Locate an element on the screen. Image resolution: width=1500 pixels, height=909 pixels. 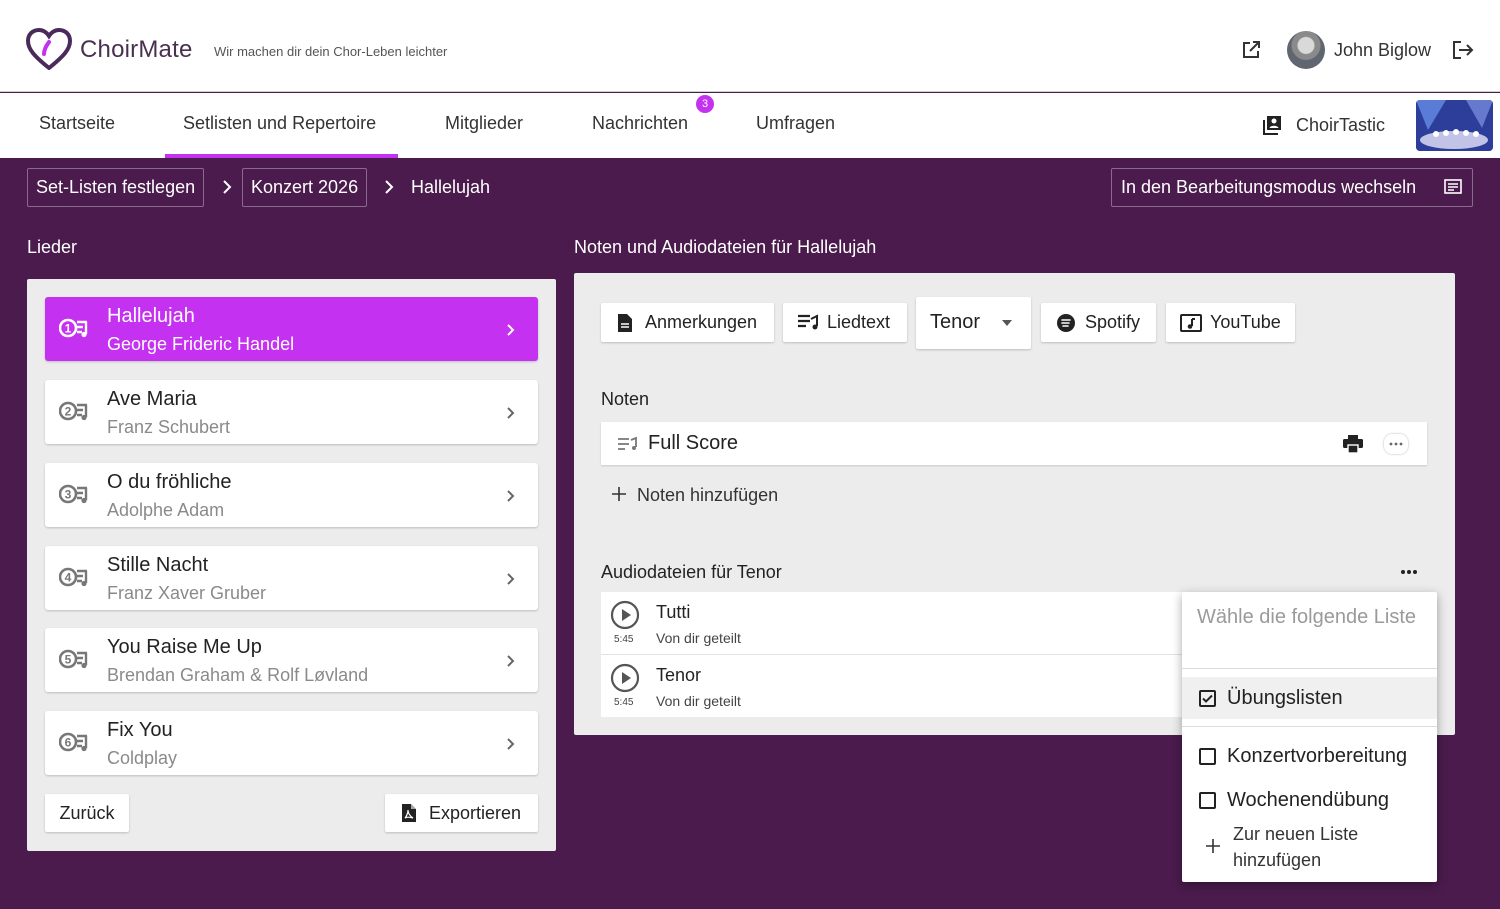
song-title: O du fröhliche is located at coordinates (169, 482).